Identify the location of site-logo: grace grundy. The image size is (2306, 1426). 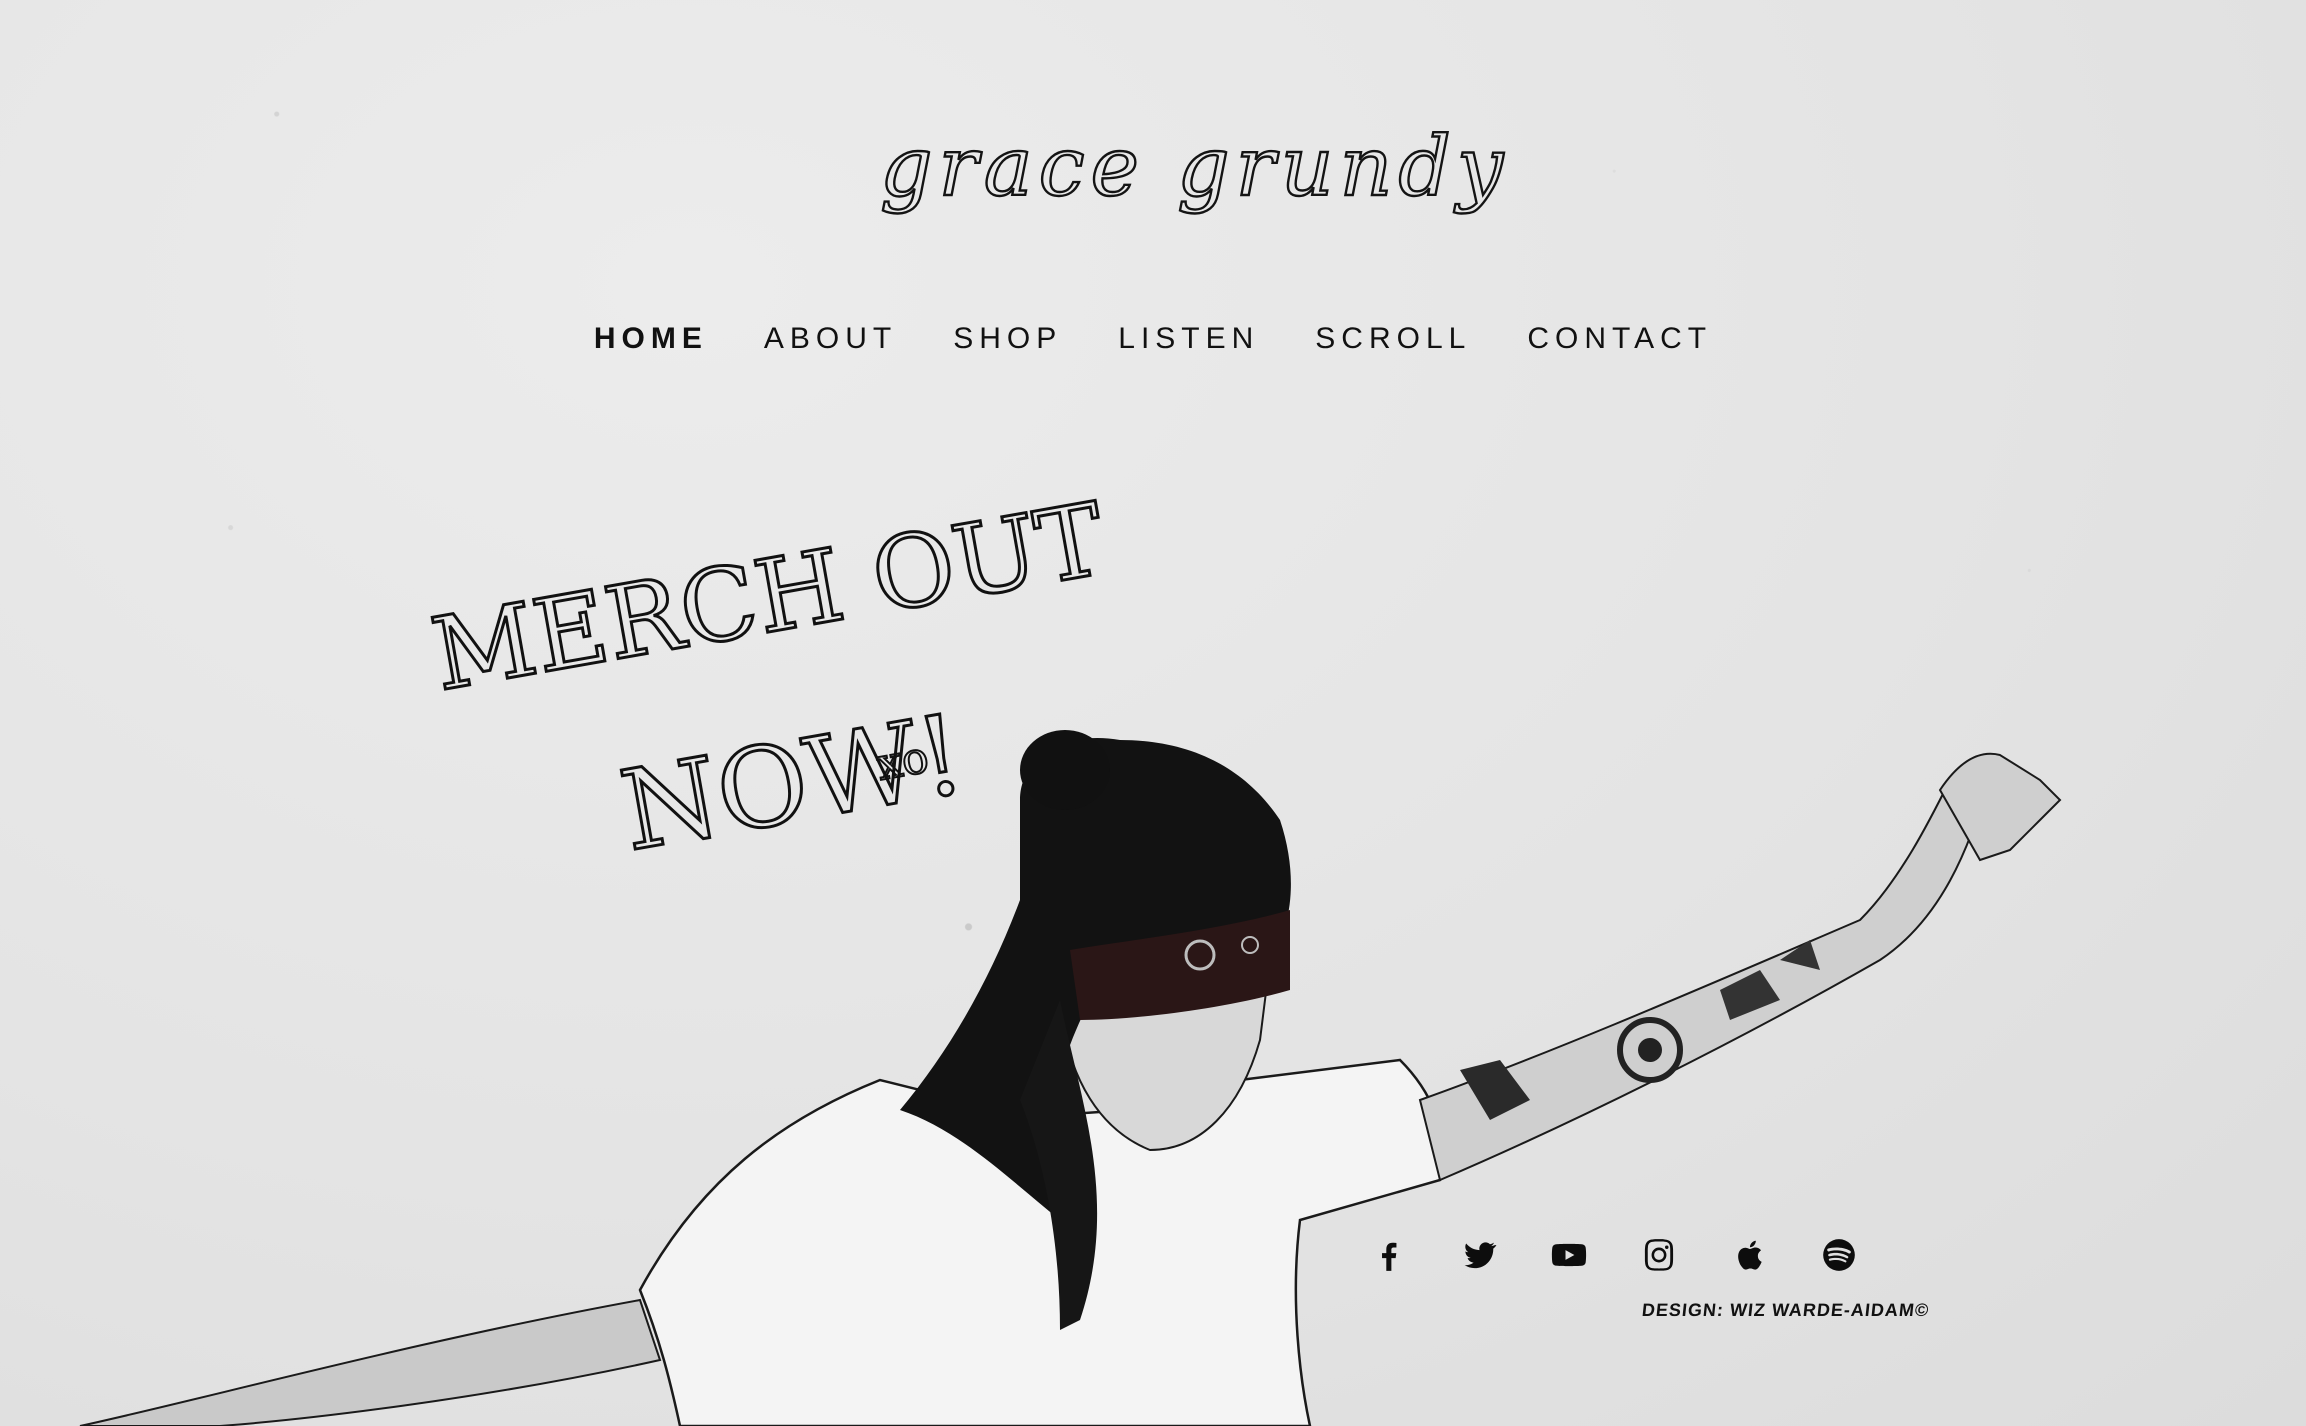
(1187, 170).